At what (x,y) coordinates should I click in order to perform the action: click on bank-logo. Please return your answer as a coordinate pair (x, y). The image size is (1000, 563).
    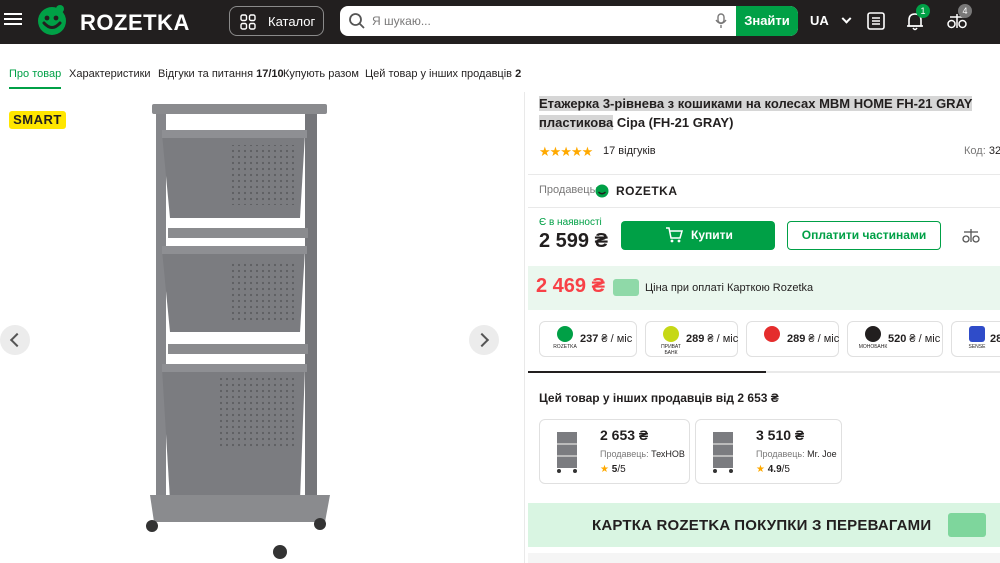
    Looking at the image, I should click on (772, 335).